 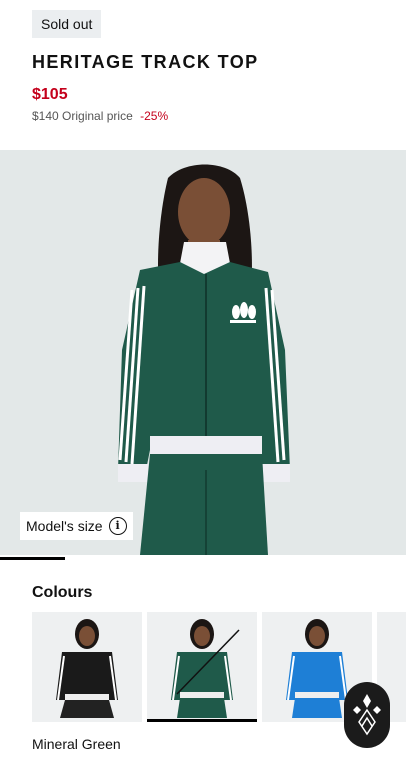 I want to click on assistant-button, so click(x=367, y=715).